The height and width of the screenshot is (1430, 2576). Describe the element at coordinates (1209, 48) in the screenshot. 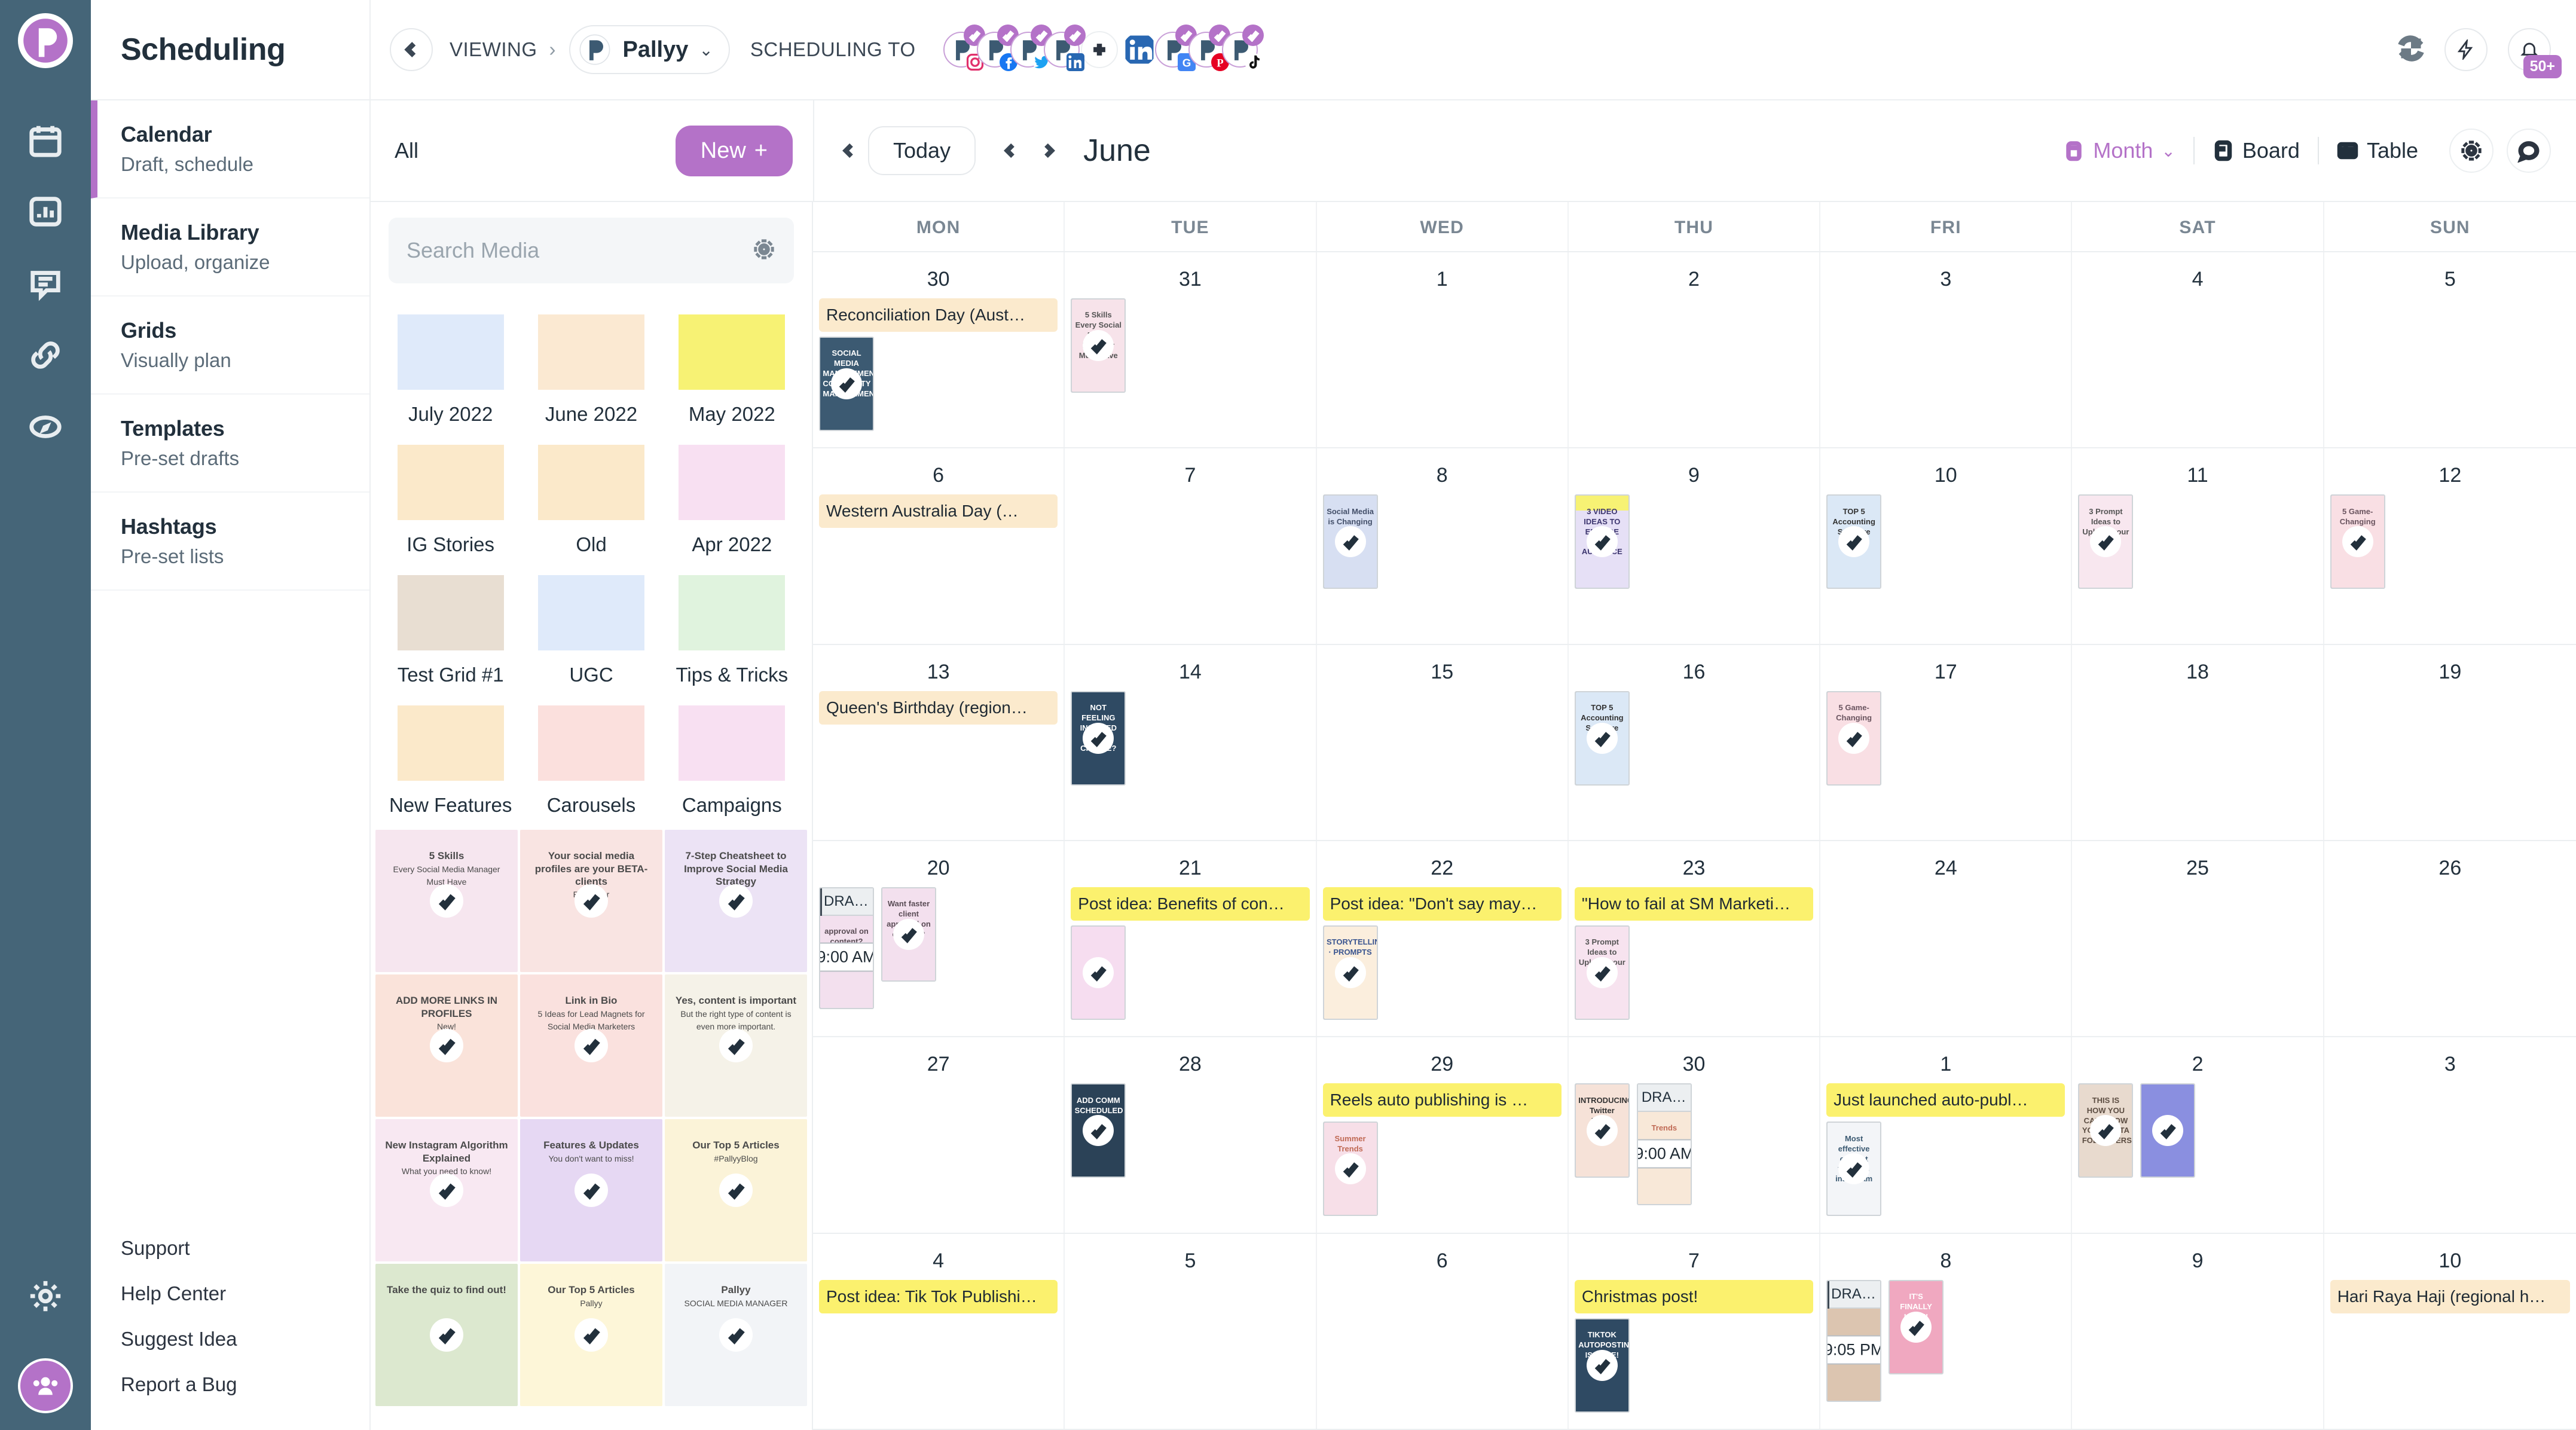

I see `account-pinterest: P` at that location.